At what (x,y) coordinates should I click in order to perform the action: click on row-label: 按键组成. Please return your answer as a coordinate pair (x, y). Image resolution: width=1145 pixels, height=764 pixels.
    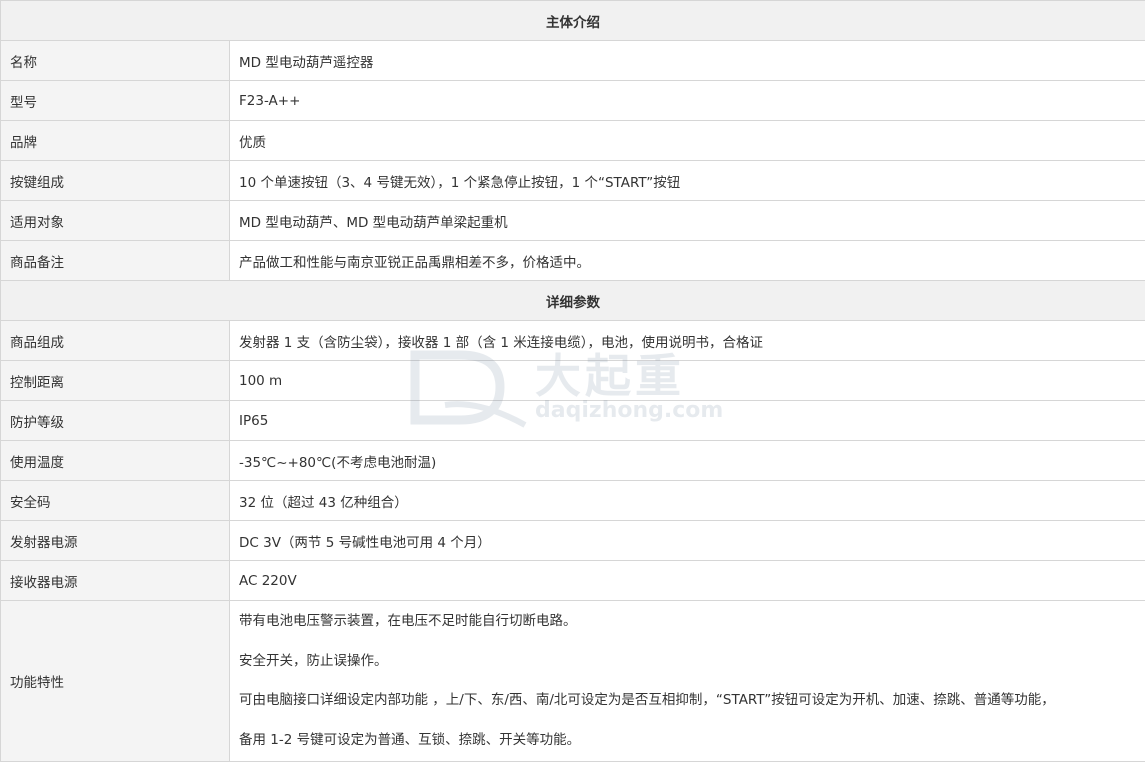
    Looking at the image, I should click on (115, 180).